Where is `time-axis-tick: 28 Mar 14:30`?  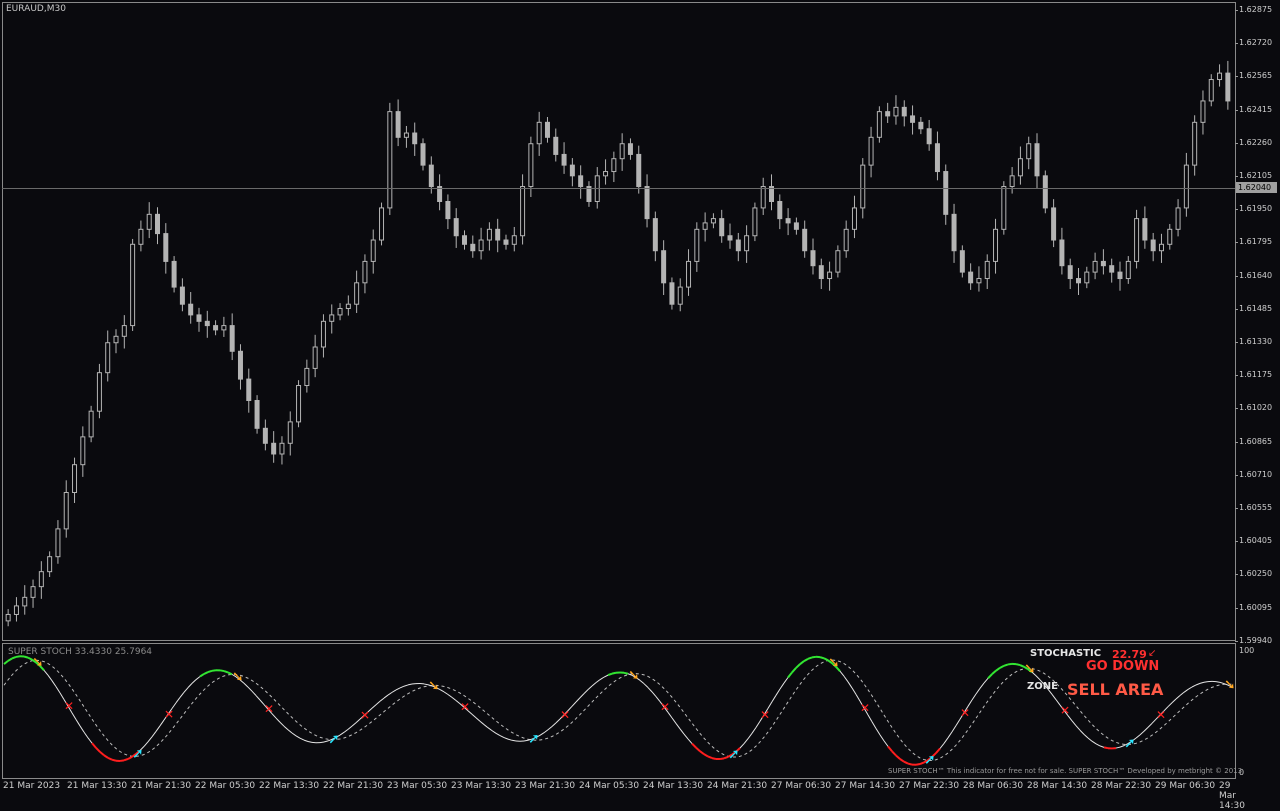
time-axis-tick: 28 Mar 14:30 is located at coordinates (1057, 786).